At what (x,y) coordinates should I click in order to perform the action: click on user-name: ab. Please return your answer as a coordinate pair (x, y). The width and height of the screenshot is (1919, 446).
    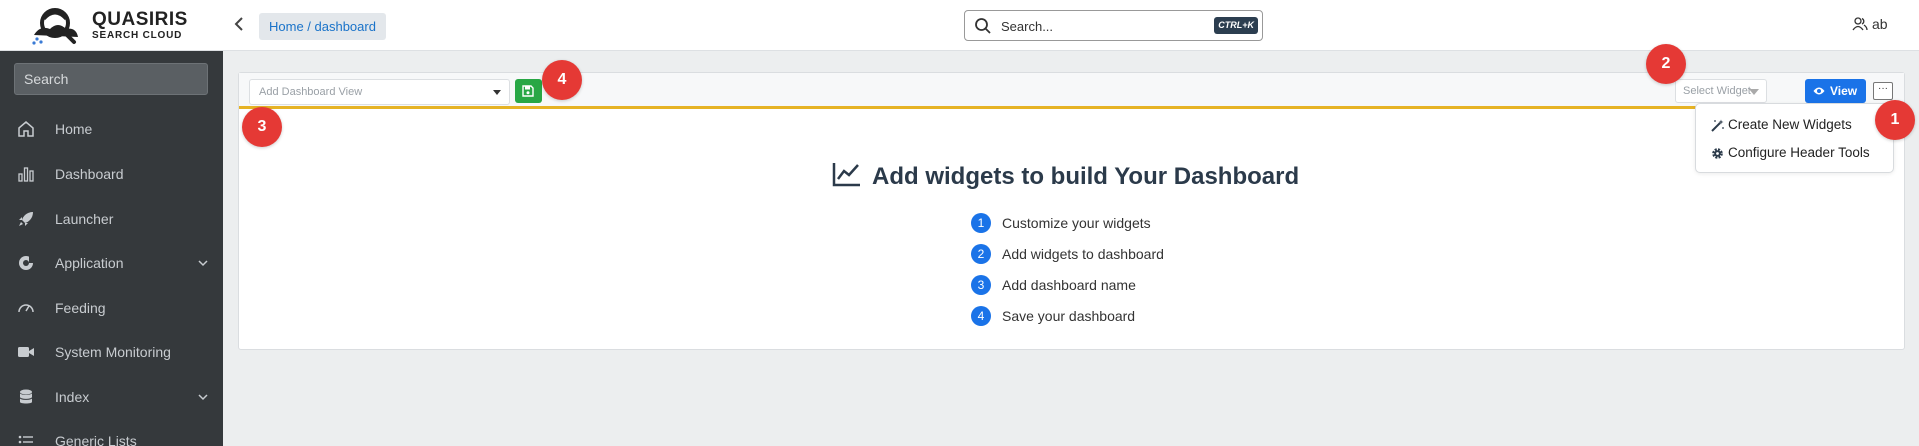
    Looking at the image, I should click on (1880, 24).